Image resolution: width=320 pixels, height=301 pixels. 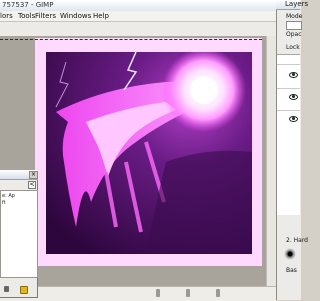 What do you see at coordinates (33, 175) in the screenshot?
I see `close-icon: ×` at bounding box center [33, 175].